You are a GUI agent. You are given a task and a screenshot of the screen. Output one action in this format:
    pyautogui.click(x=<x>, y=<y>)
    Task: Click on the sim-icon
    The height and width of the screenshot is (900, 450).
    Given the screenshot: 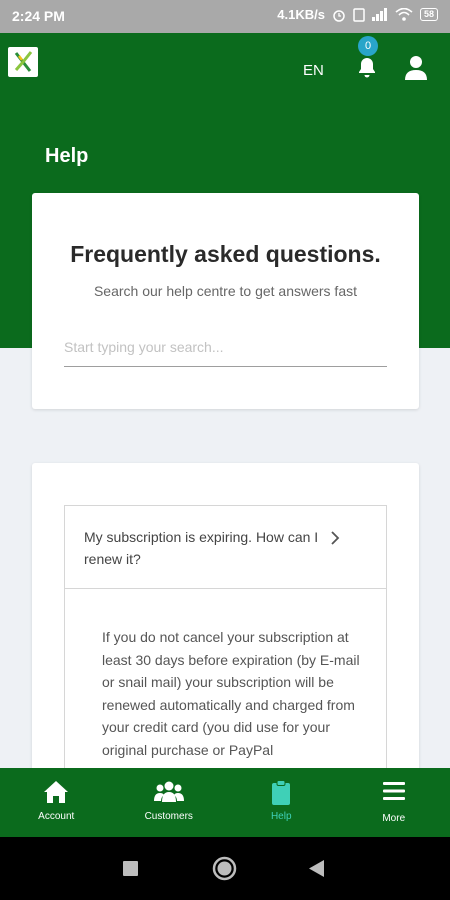 What is the action you would take?
    pyautogui.click(x=359, y=14)
    